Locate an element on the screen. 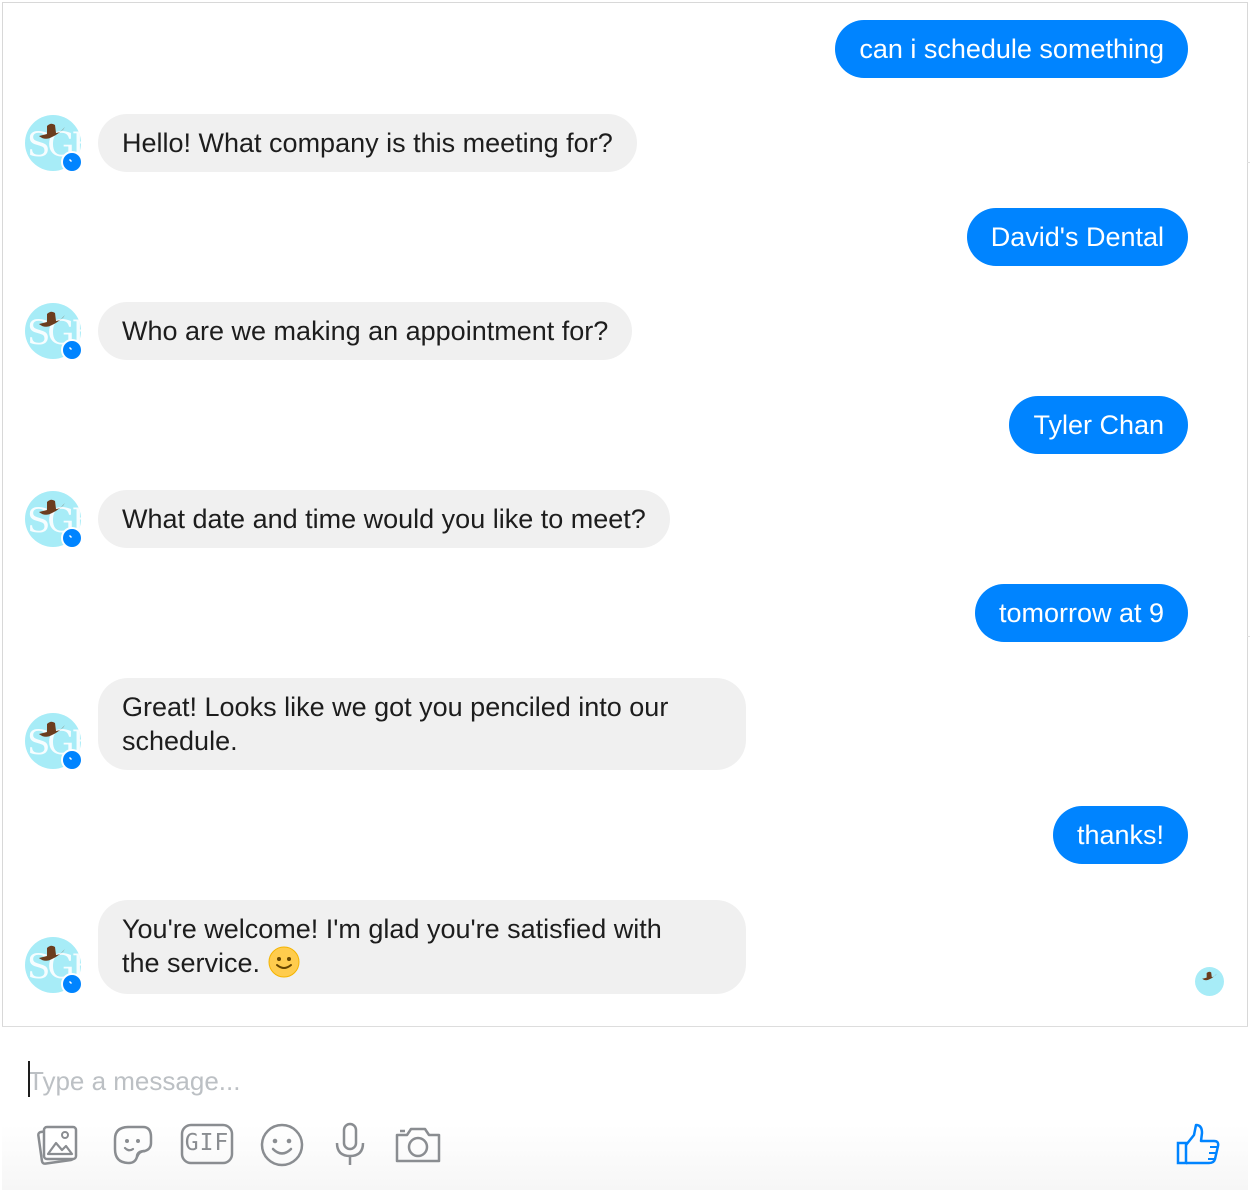 The height and width of the screenshot is (1194, 1252). message-text: tomorrow at 9 is located at coordinates (1081, 613).